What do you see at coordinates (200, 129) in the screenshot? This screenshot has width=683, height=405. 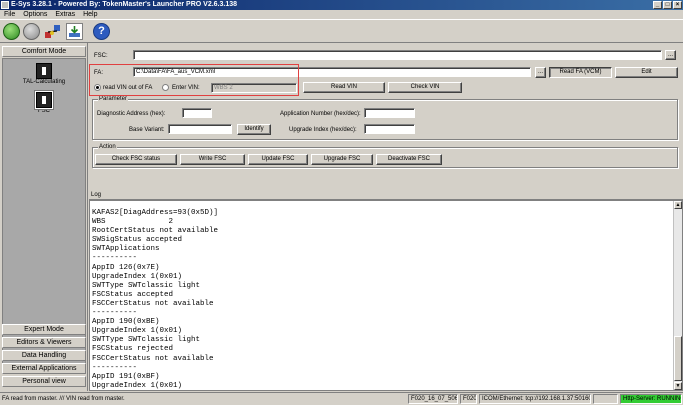 I see `base-variant-input` at bounding box center [200, 129].